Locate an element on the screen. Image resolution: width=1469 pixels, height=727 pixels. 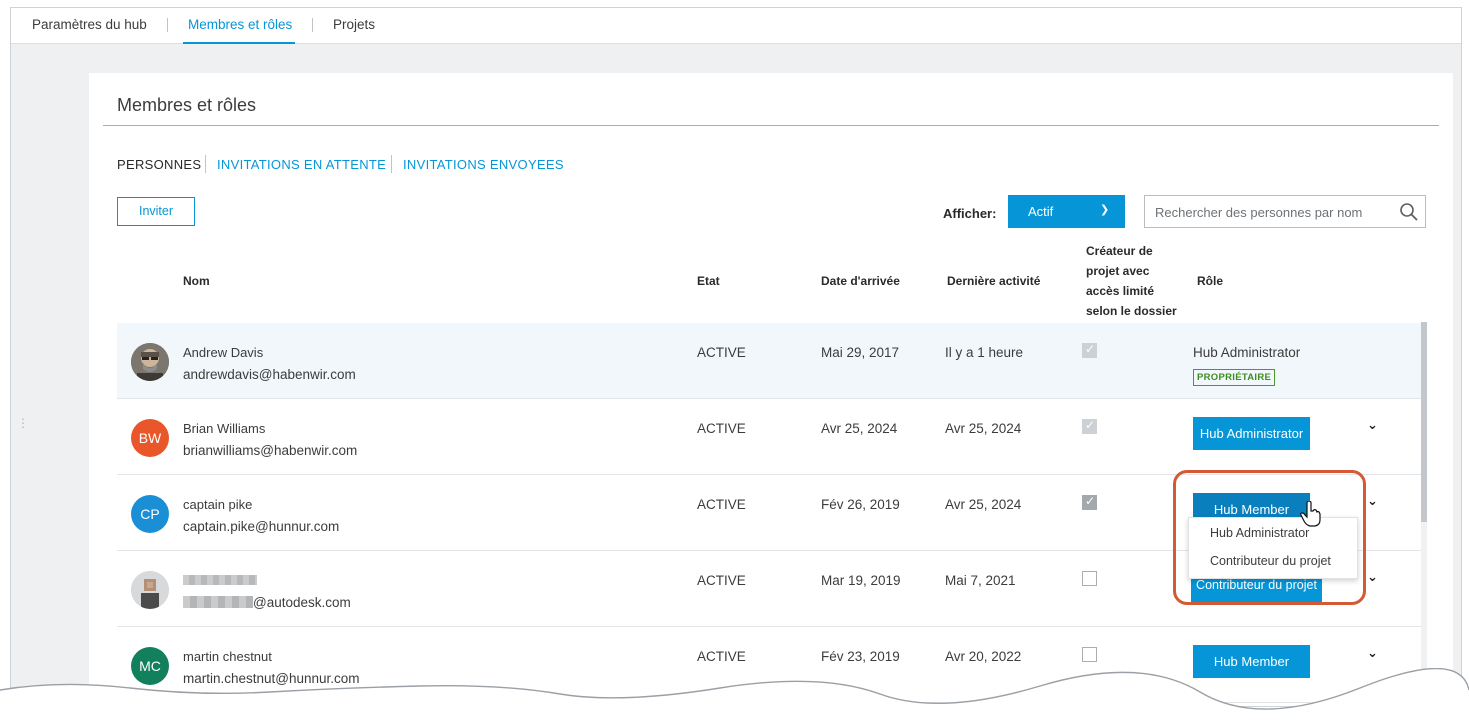
scrollbar-thumb is located at coordinates (1424, 422).